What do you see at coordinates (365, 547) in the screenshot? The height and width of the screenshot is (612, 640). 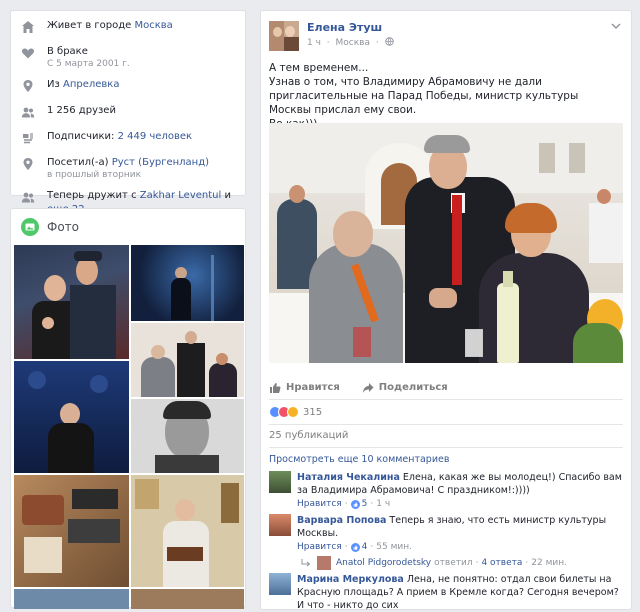 I see `comment-likes-count: 4` at bounding box center [365, 547].